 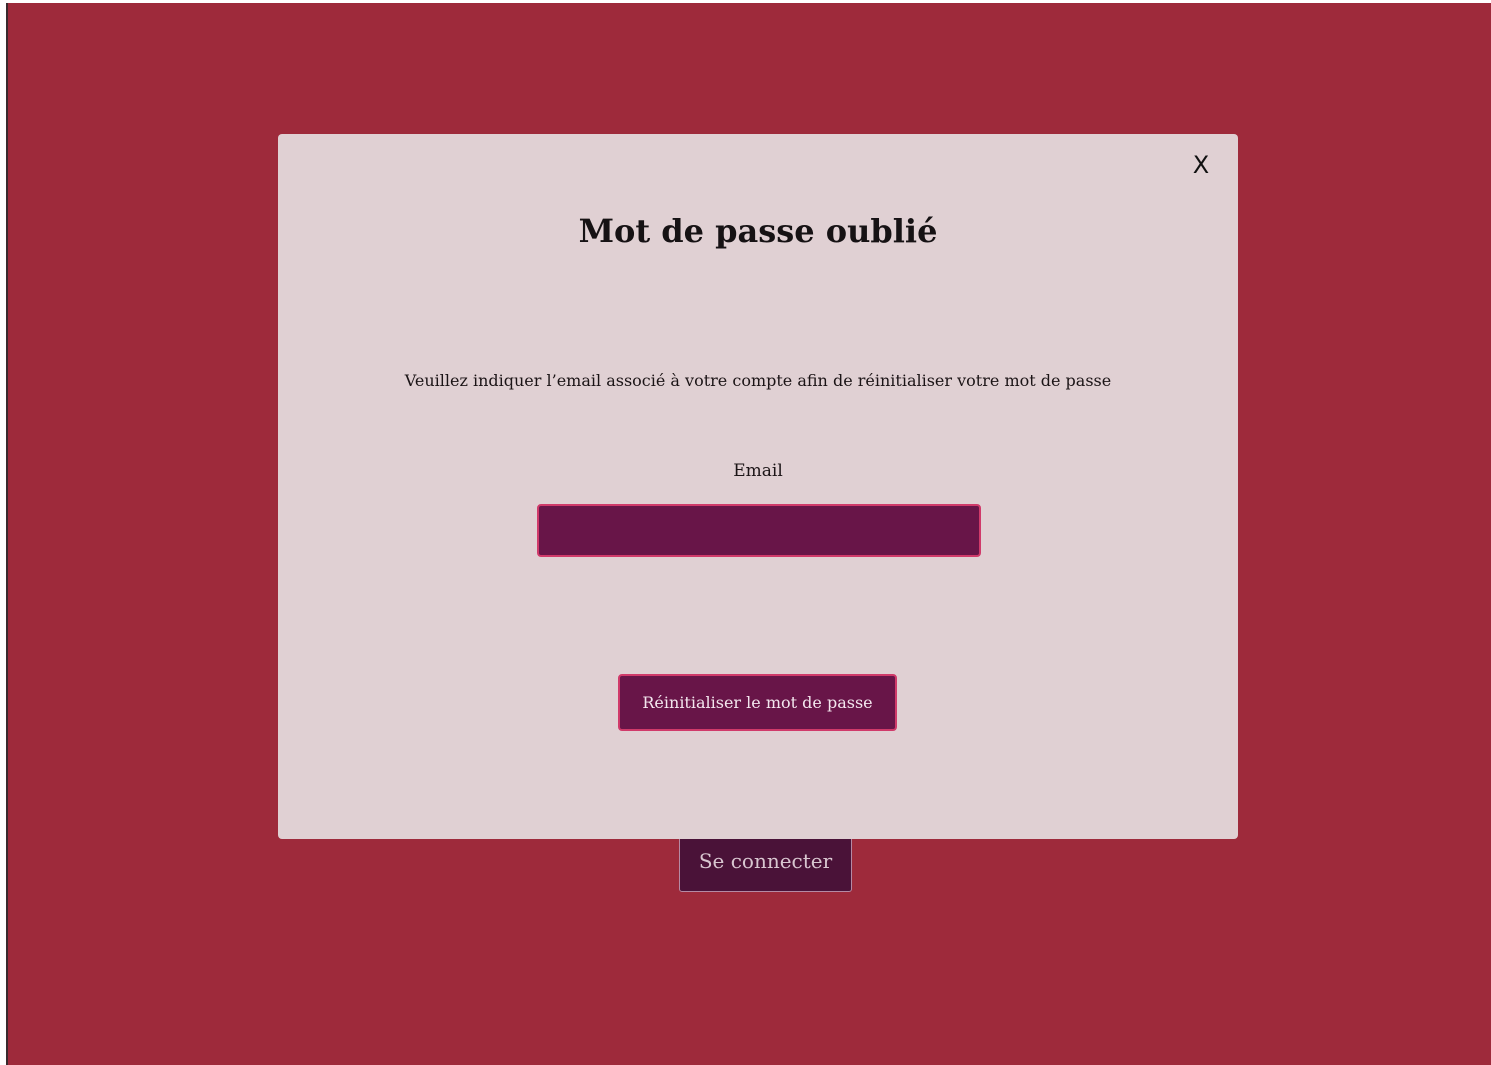 I want to click on email-label: Email, so click(x=758, y=471).